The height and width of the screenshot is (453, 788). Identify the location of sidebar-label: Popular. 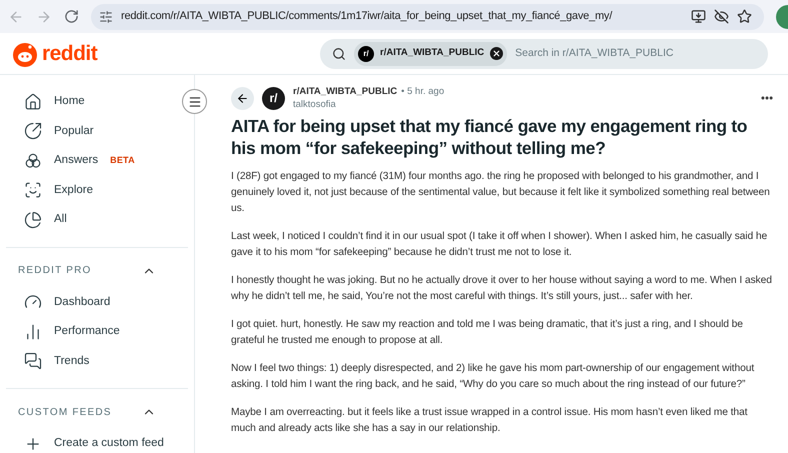
(74, 131).